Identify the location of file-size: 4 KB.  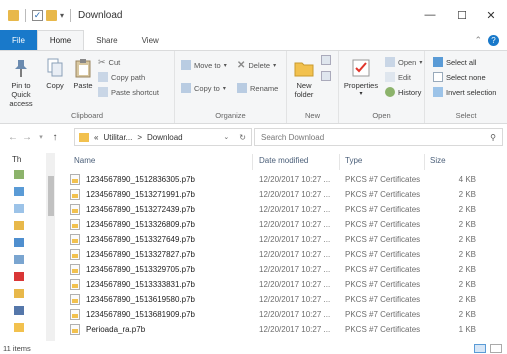
(467, 179).